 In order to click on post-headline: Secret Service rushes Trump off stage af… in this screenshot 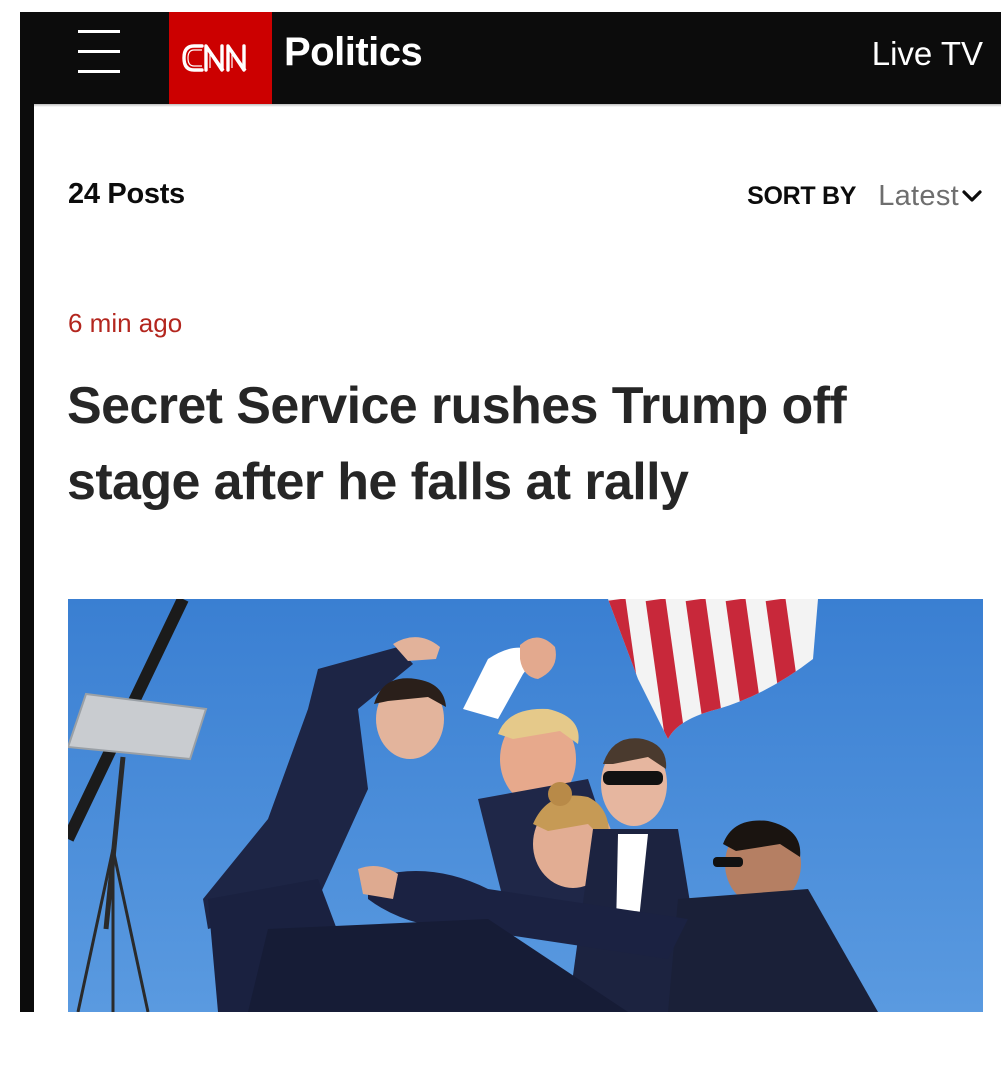, I will do `click(527, 444)`.